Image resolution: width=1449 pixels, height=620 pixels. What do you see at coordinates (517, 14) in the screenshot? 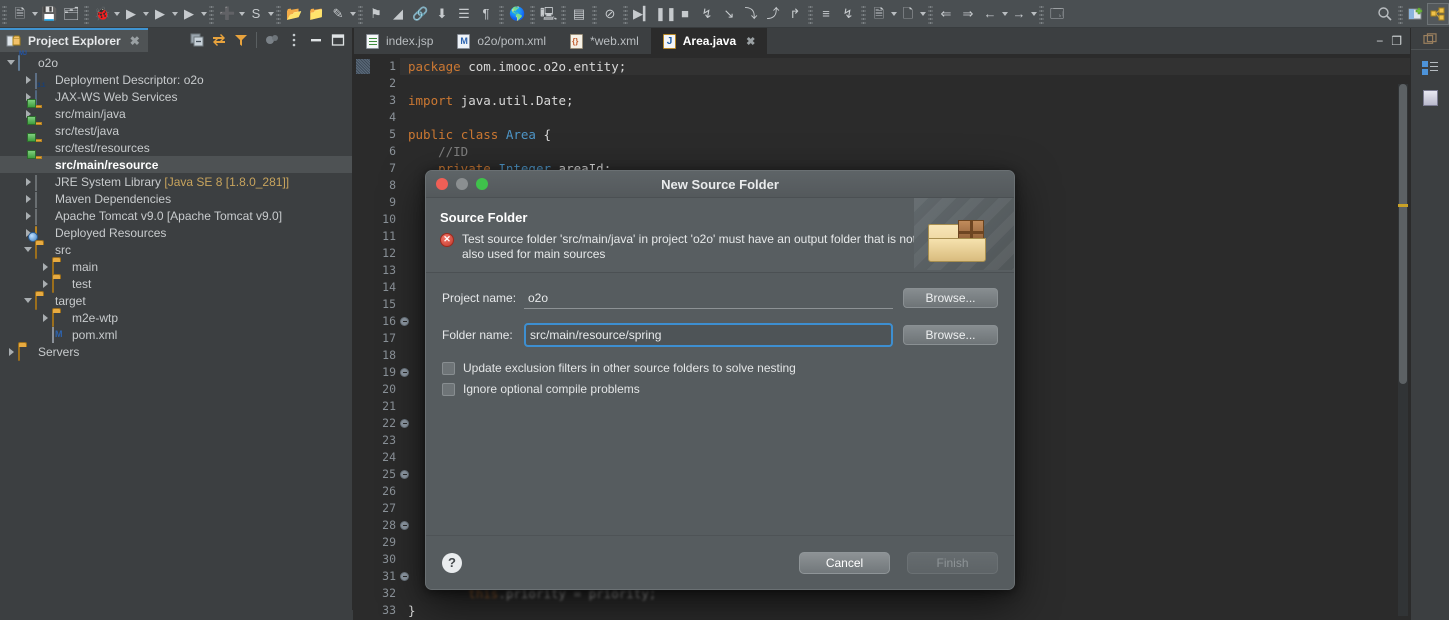
I see `browser-icon: 🌎` at bounding box center [517, 14].